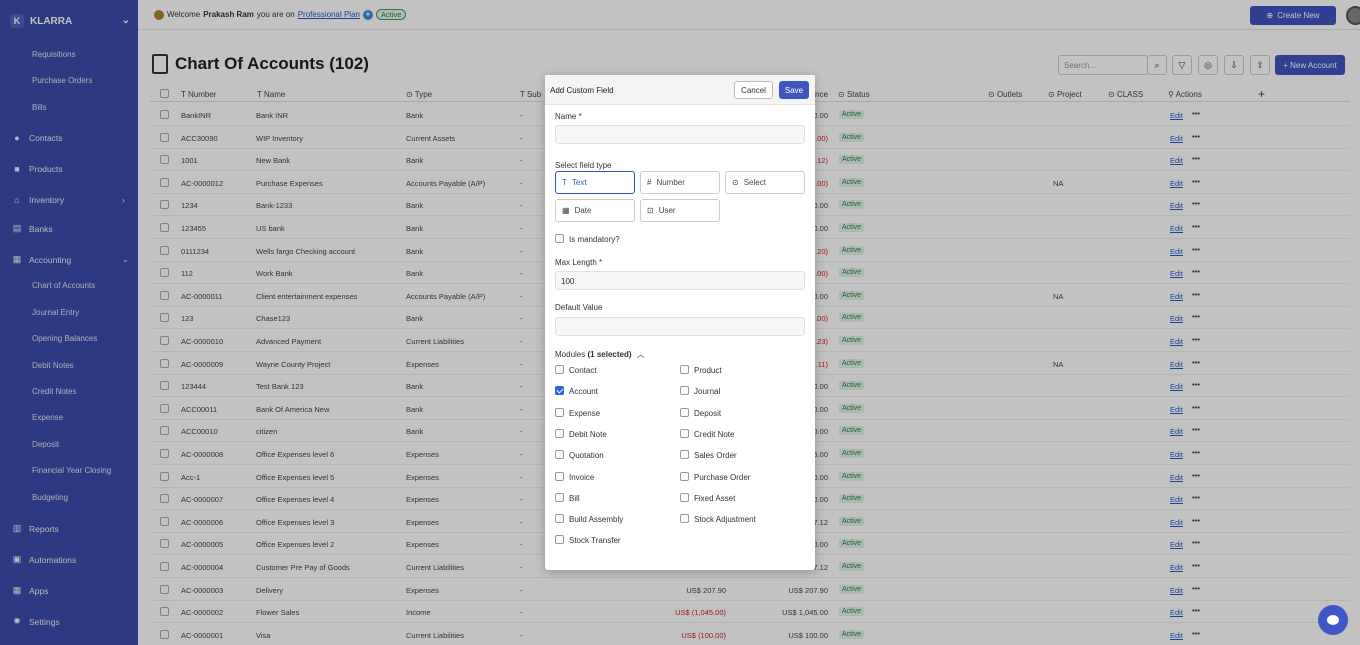 The image size is (1360, 645). What do you see at coordinates (684, 497) in the screenshot?
I see `module-checkbox-fixed-asset` at bounding box center [684, 497].